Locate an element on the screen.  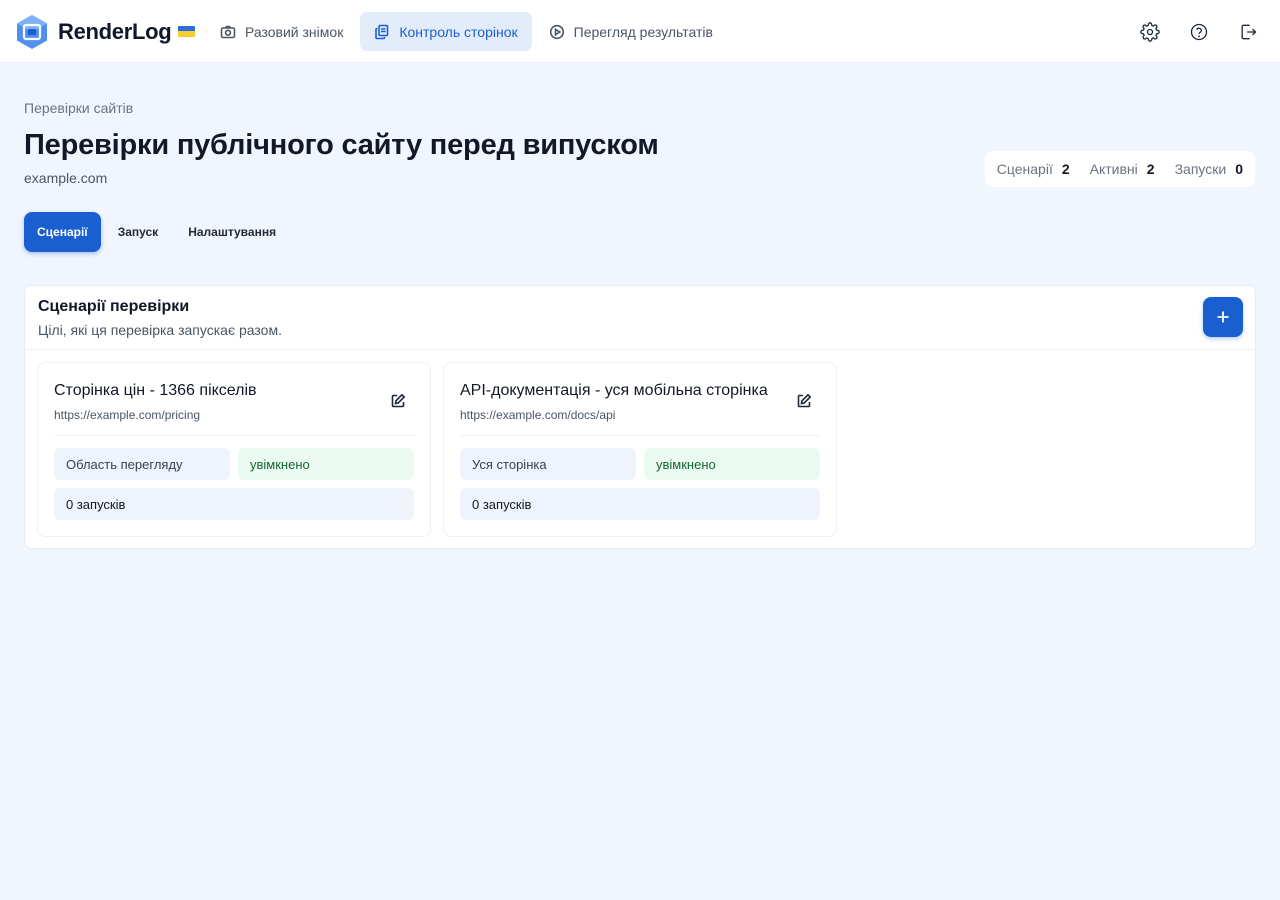
gear-icon is located at coordinates (1150, 32).